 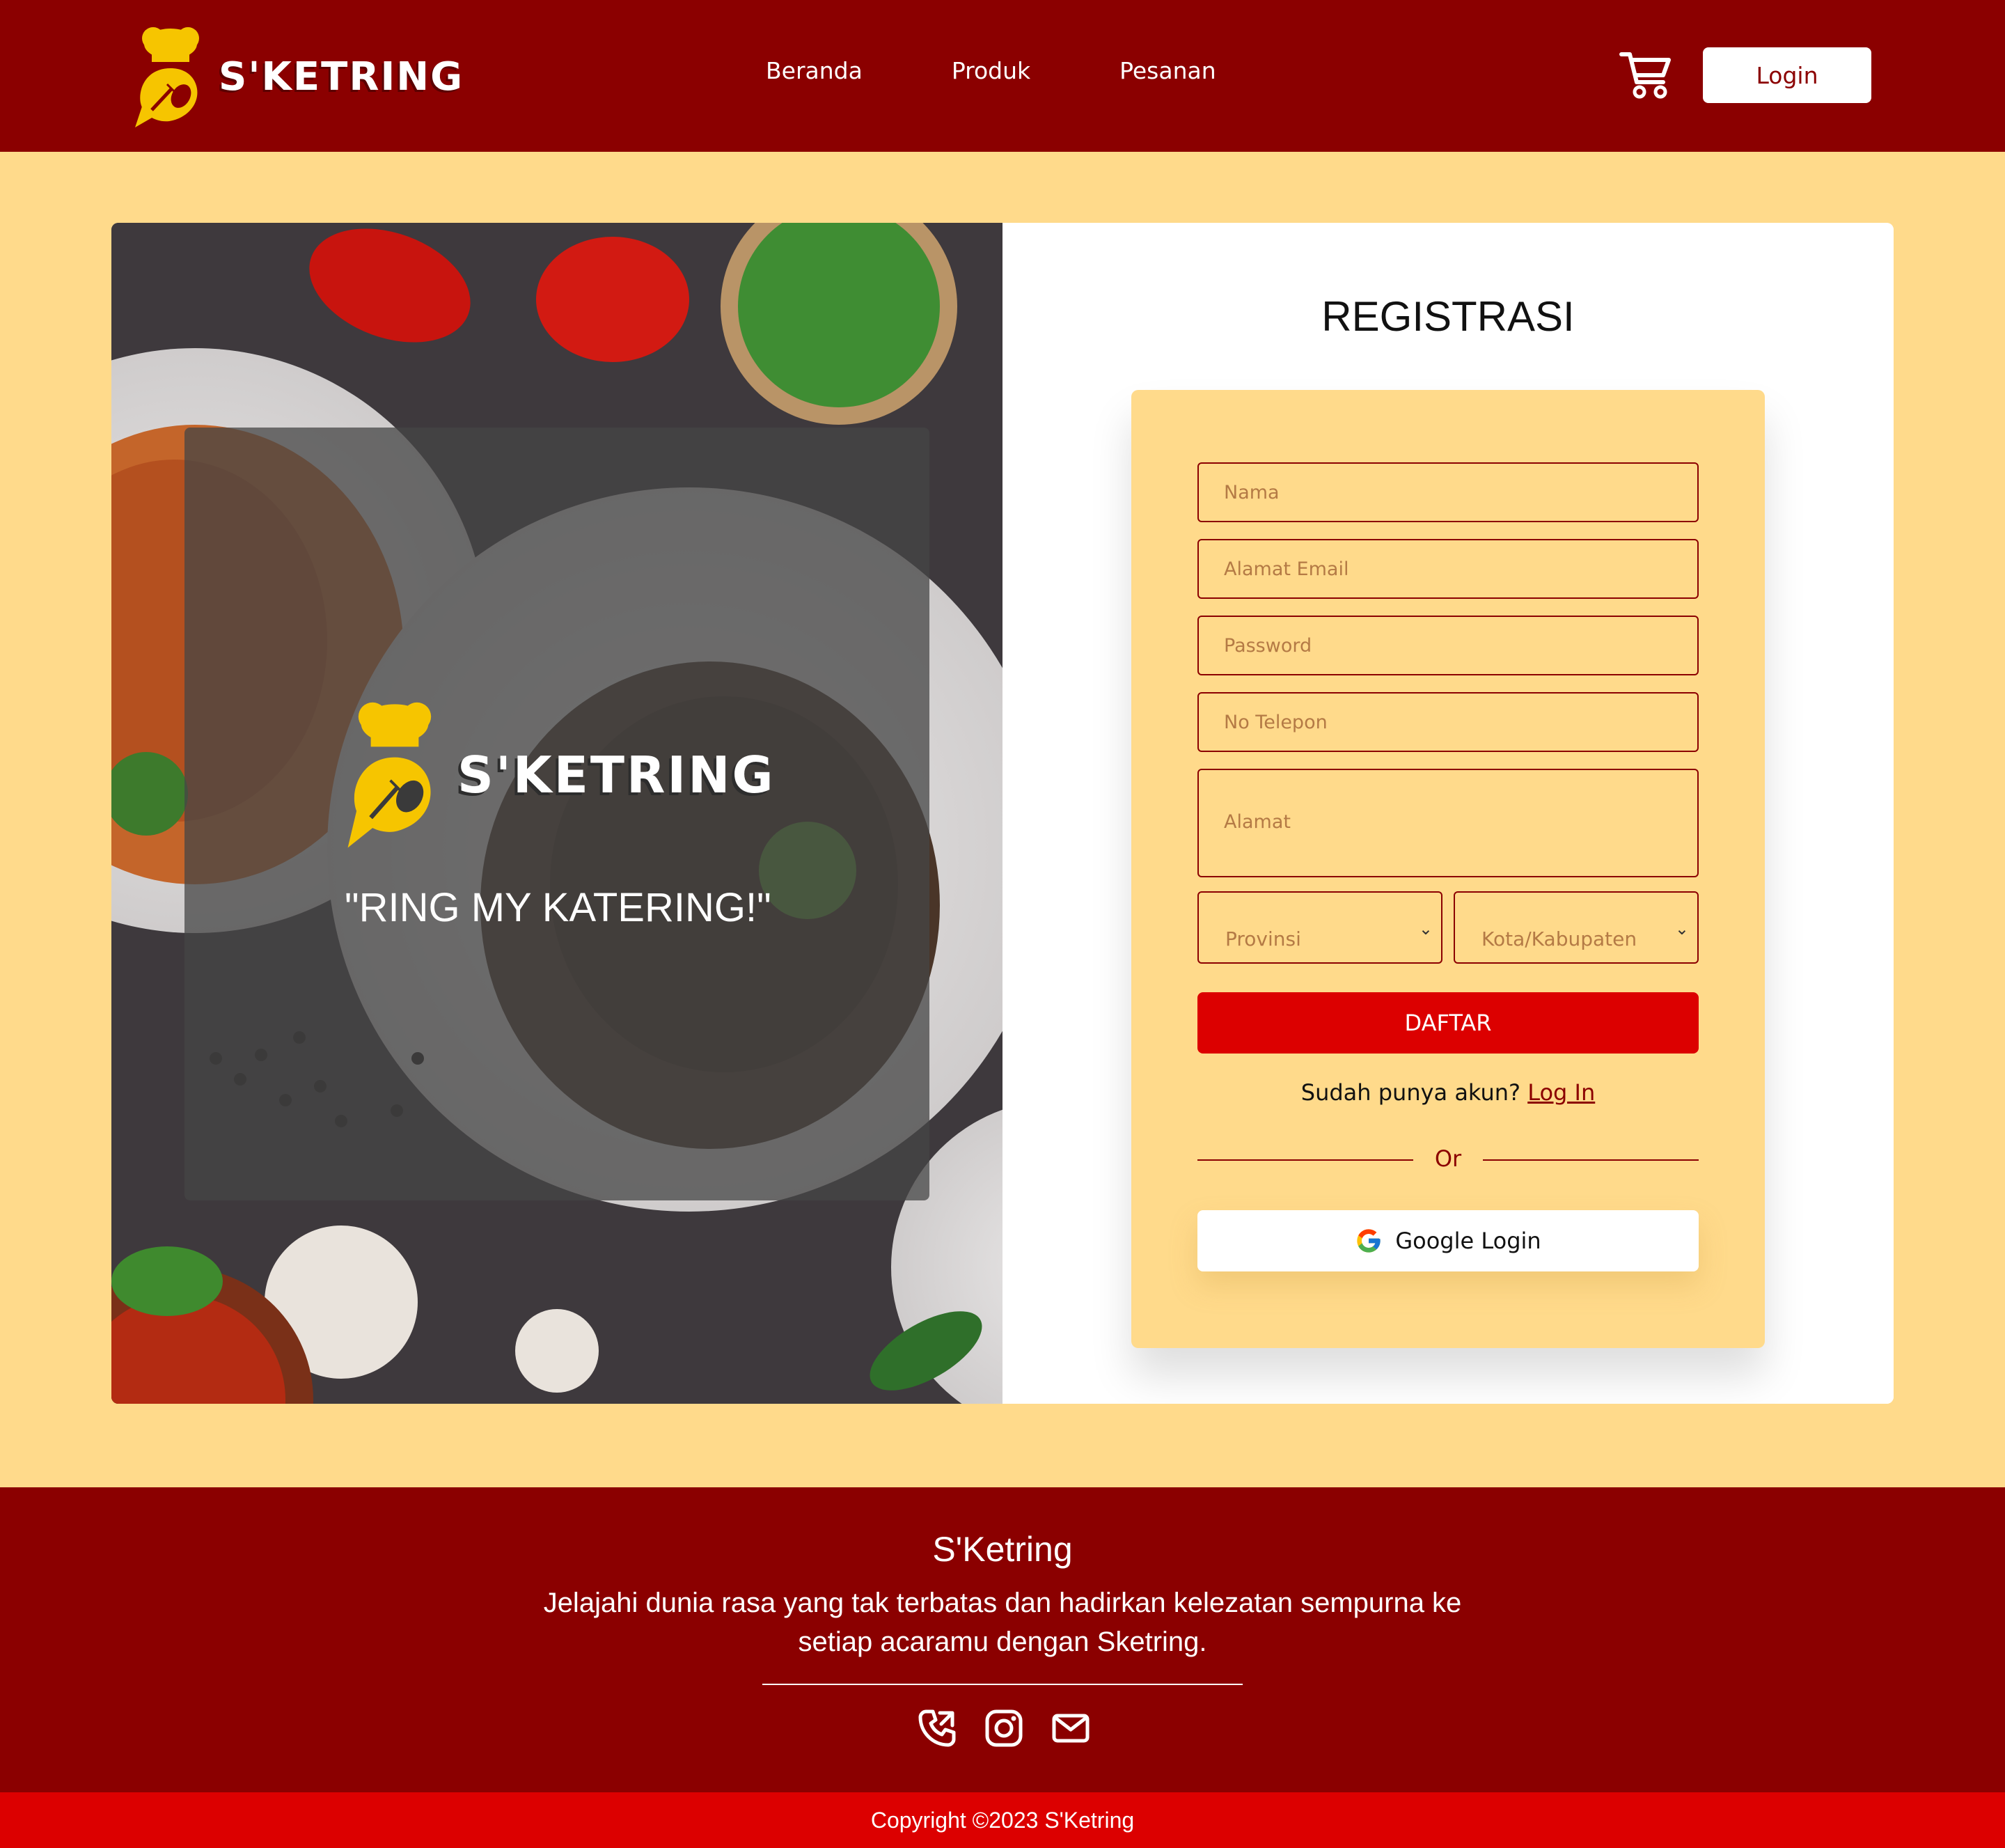 I want to click on instagram-icon, so click(x=1003, y=1728).